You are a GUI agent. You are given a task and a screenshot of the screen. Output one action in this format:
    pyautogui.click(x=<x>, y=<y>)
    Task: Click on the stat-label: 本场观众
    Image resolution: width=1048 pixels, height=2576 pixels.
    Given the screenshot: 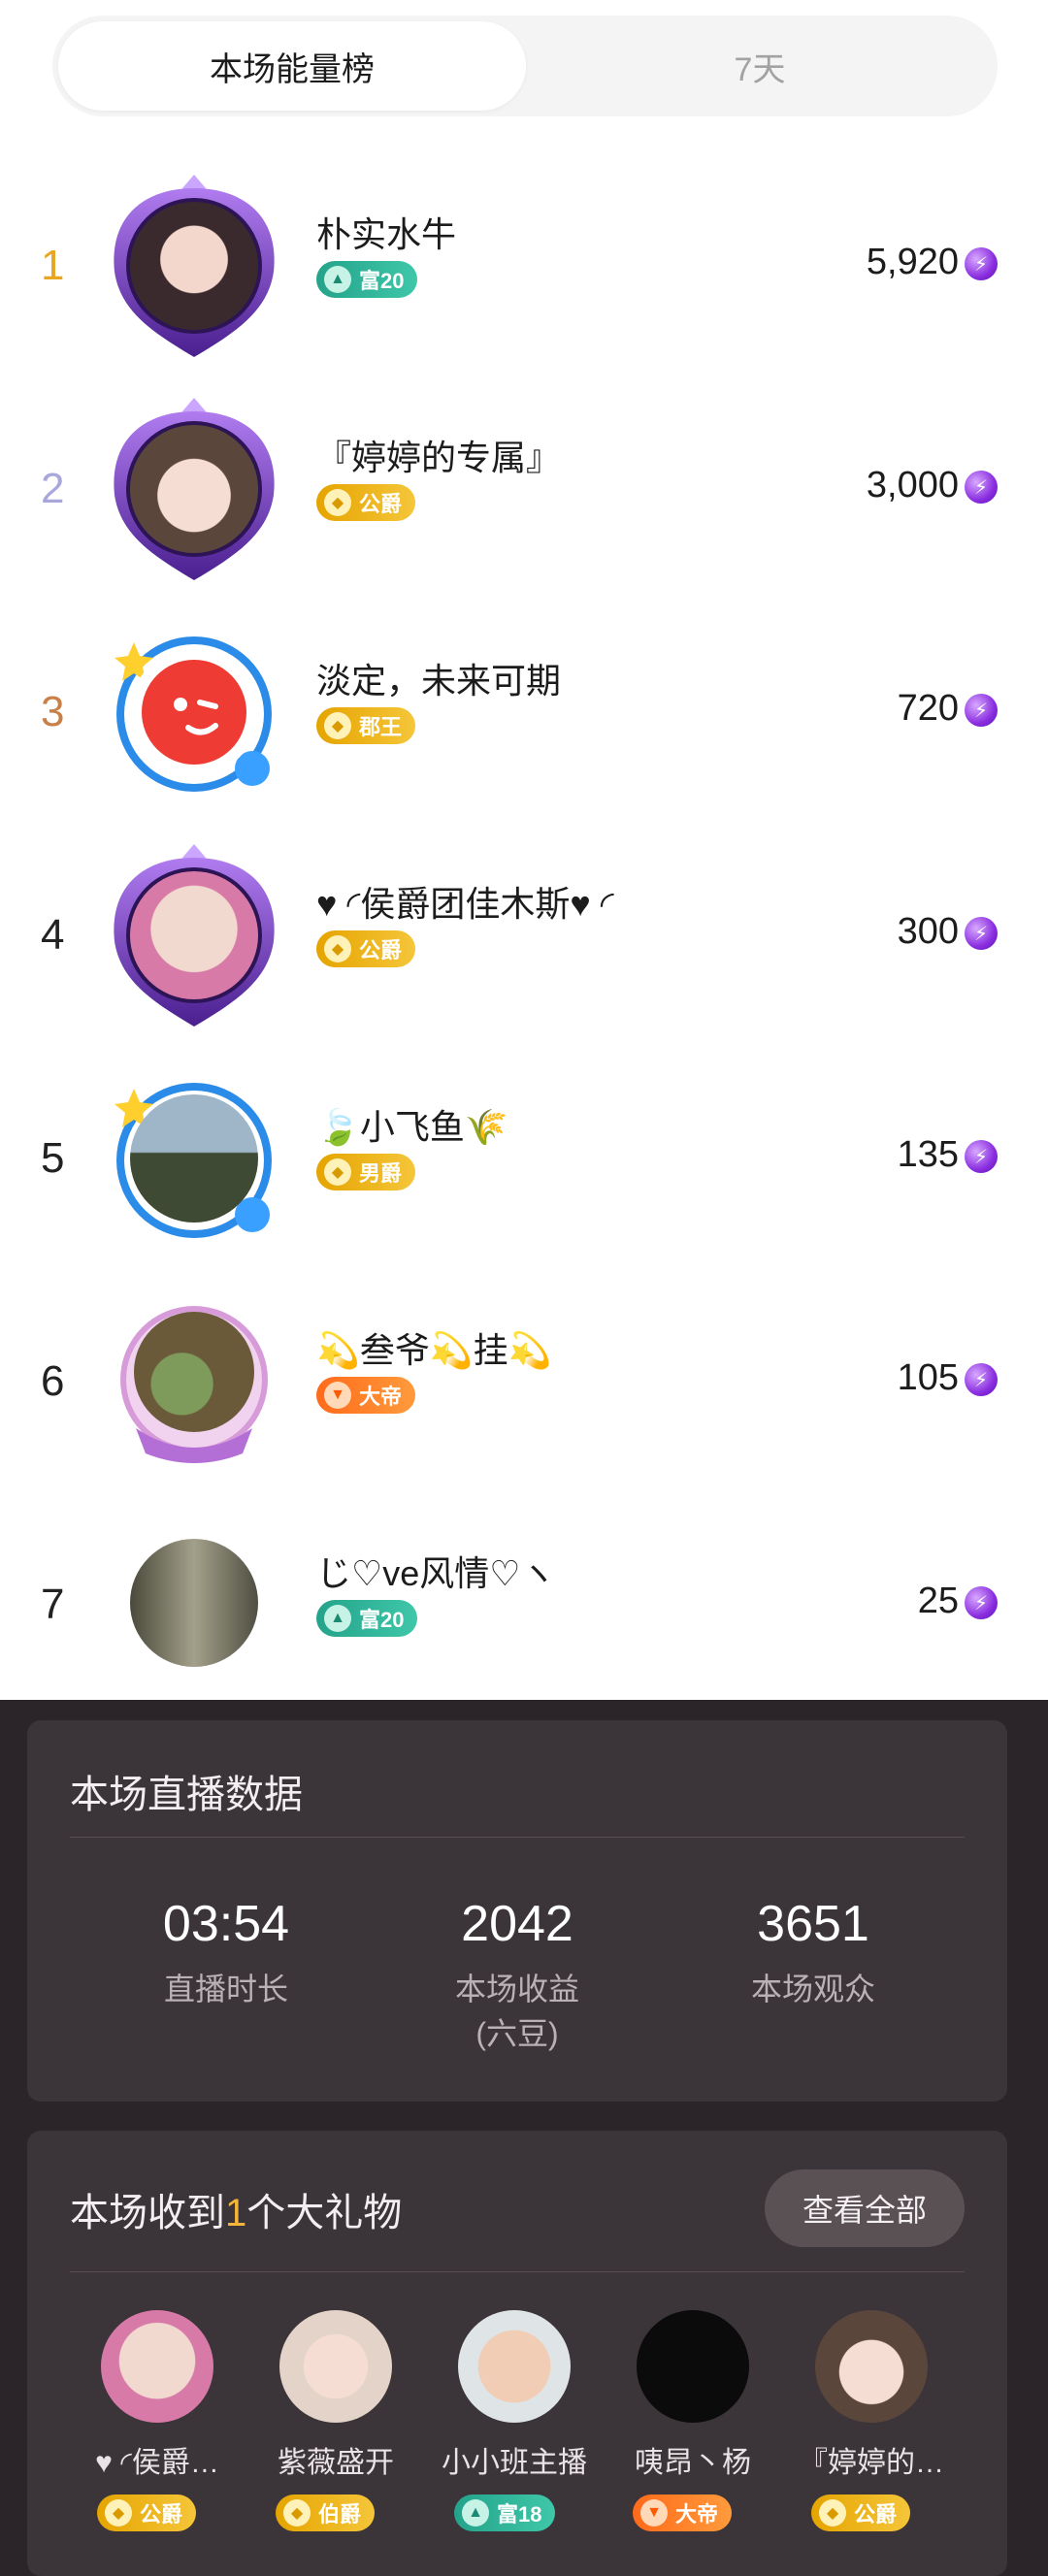 What is the action you would take?
    pyautogui.click(x=812, y=1989)
    